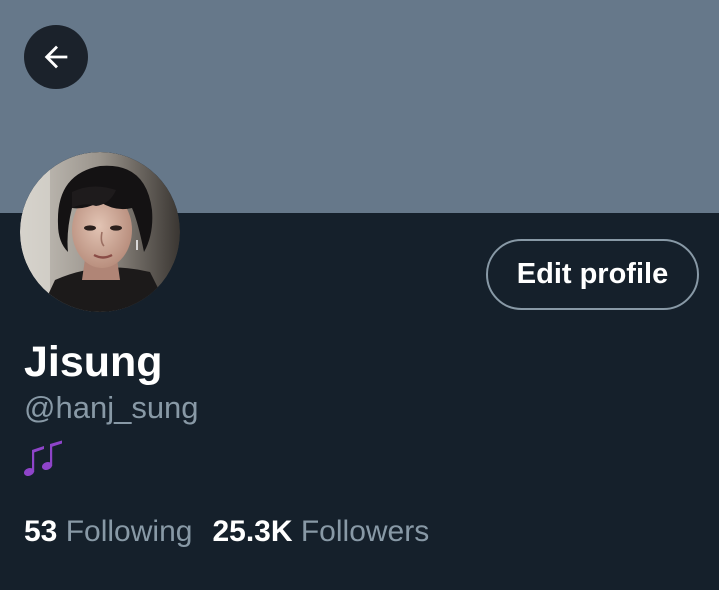 This screenshot has height=590, width=719. I want to click on display-name: Jisung, so click(93, 362).